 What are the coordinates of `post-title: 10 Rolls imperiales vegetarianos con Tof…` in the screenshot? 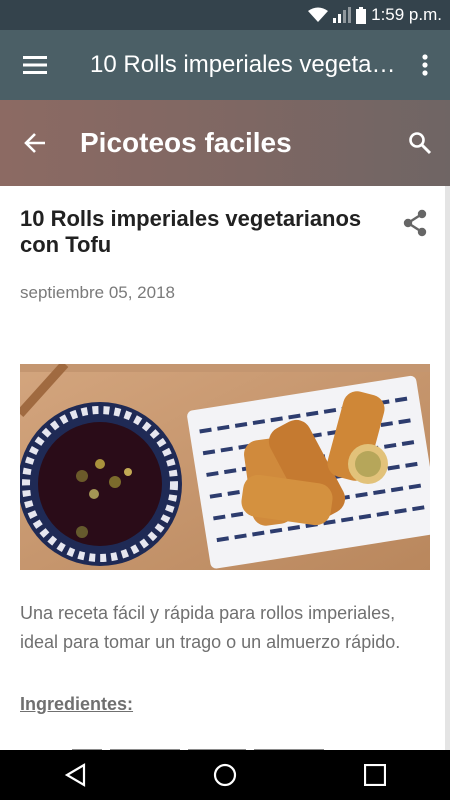 It's located at (191, 231).